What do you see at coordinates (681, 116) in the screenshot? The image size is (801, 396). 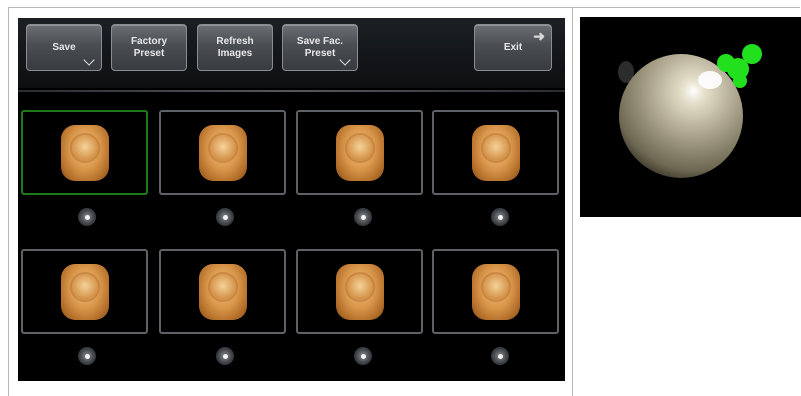 I see `probe-ball` at bounding box center [681, 116].